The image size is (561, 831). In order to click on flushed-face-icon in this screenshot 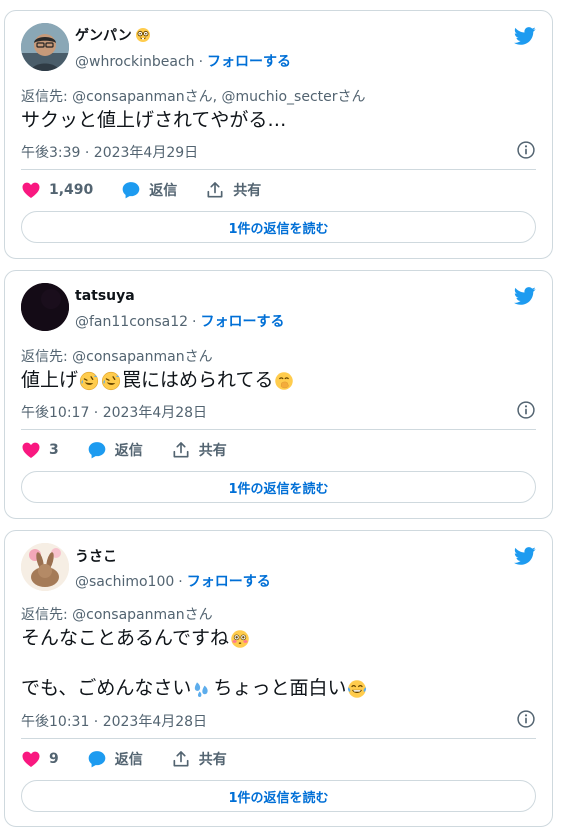, I will do `click(240, 639)`.